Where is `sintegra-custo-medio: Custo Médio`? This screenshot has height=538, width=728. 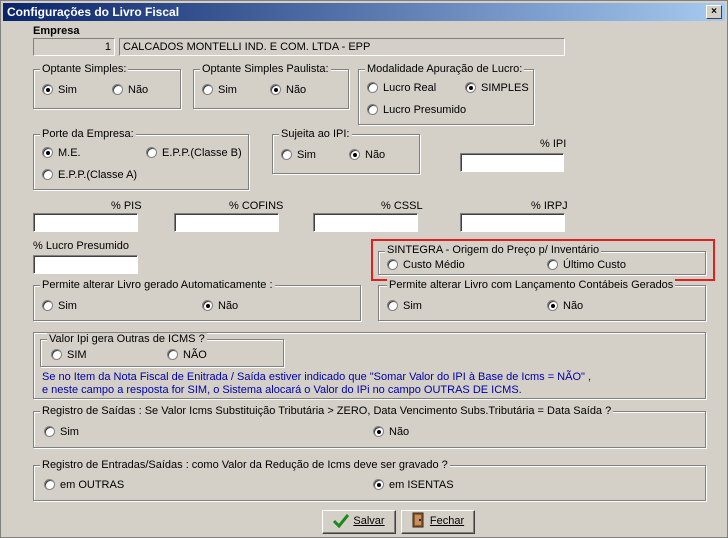 sintegra-custo-medio: Custo Médio is located at coordinates (426, 265).